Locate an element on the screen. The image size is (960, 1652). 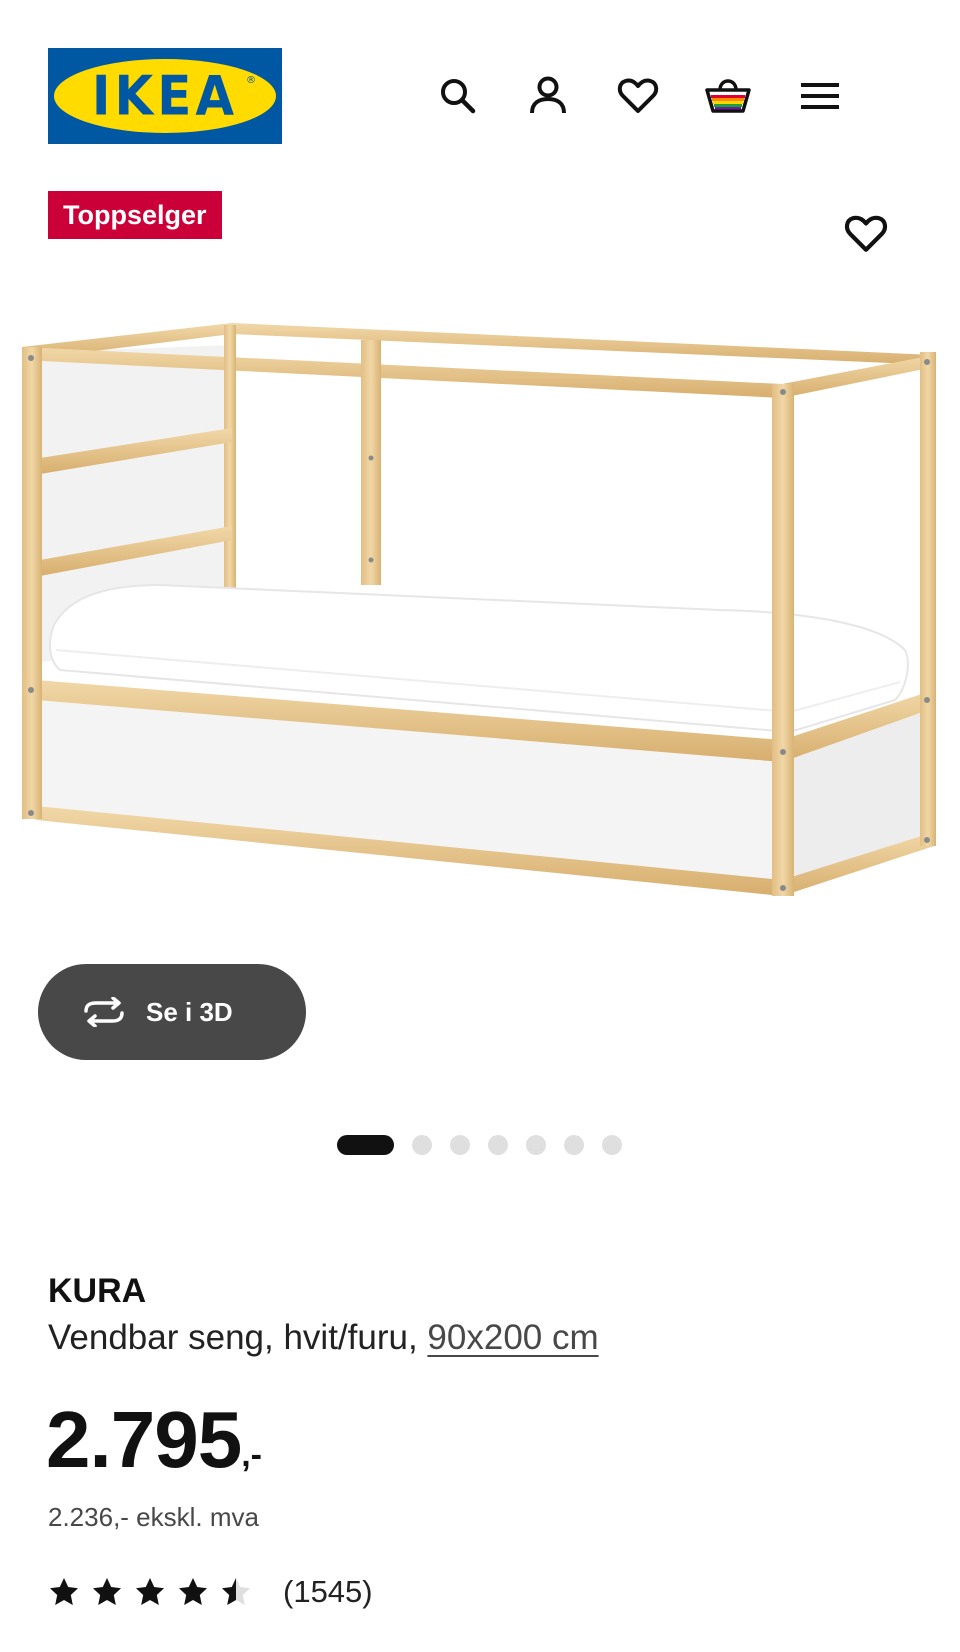
hamburger-menu-icon is located at coordinates (820, 96).